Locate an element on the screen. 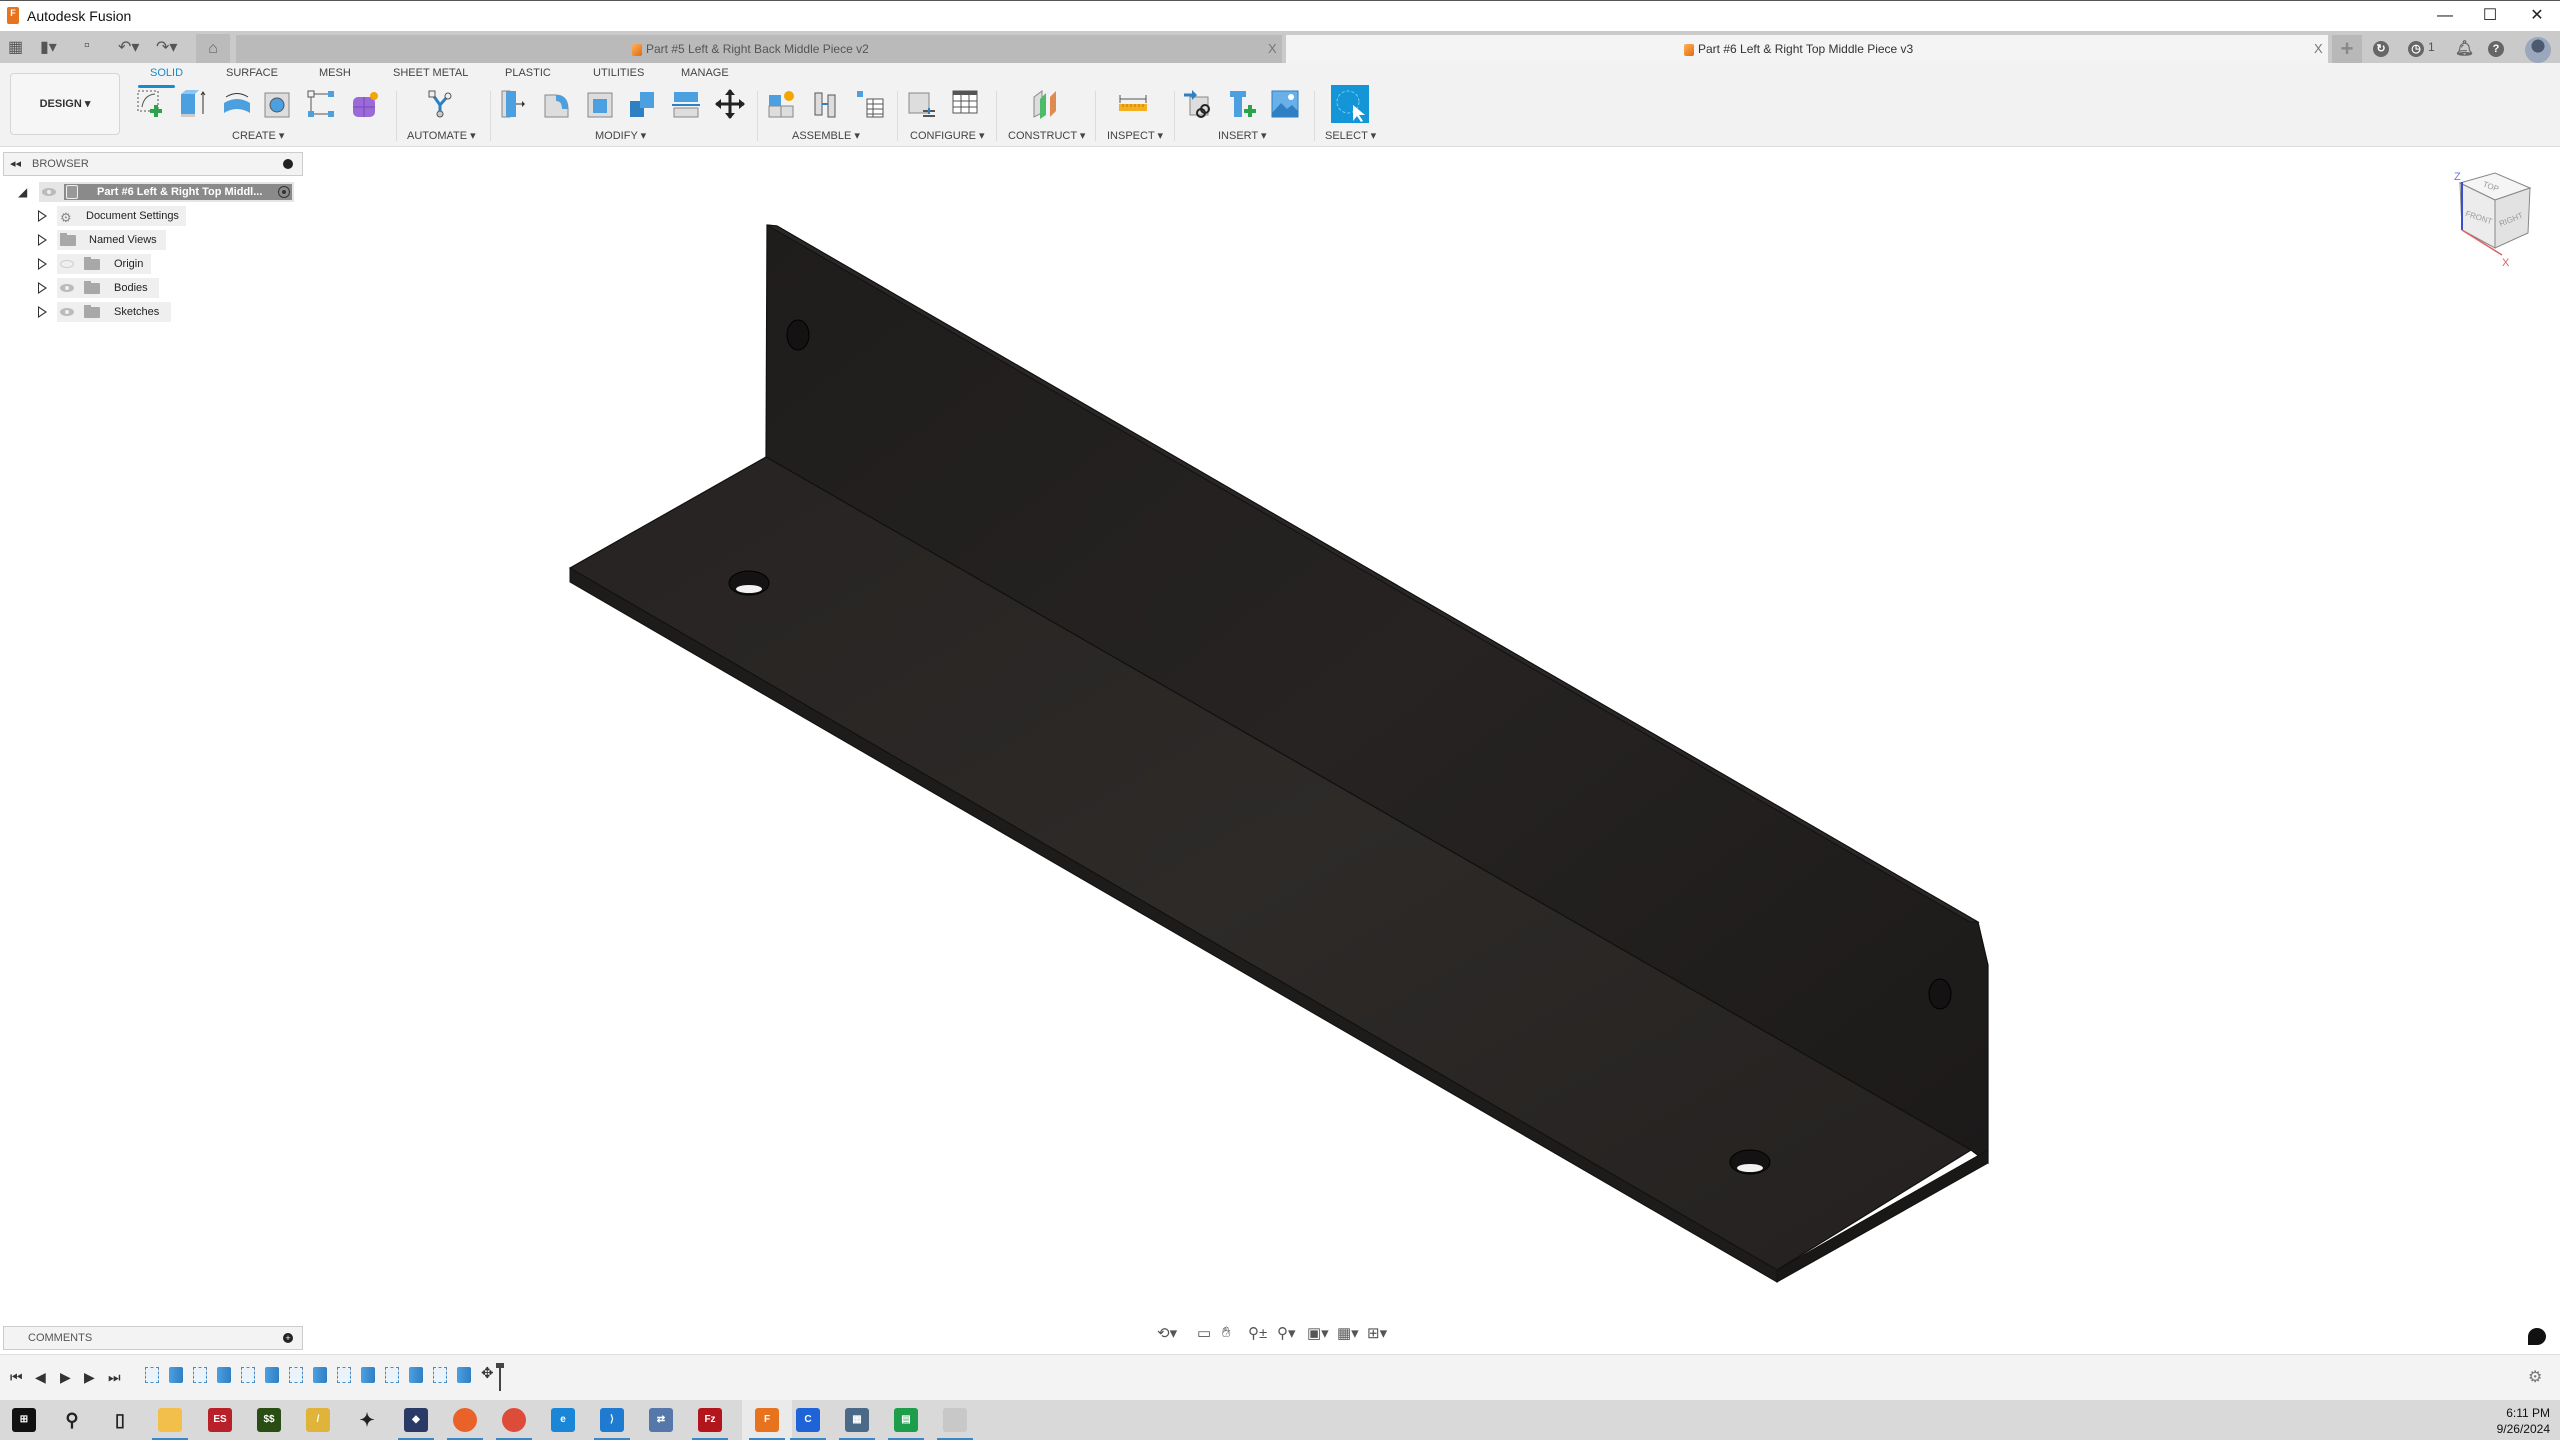  timeline-move-feature: ✥ is located at coordinates (488, 1373).